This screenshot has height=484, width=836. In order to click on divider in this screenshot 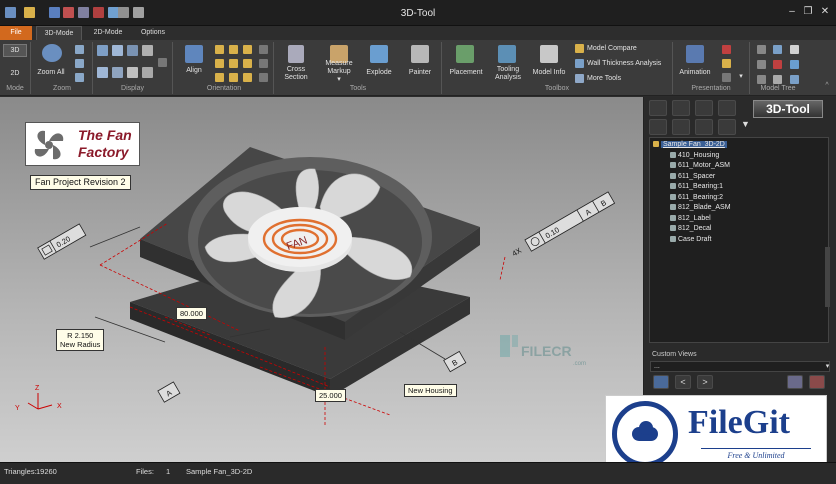, I will do `click(30, 68)`.